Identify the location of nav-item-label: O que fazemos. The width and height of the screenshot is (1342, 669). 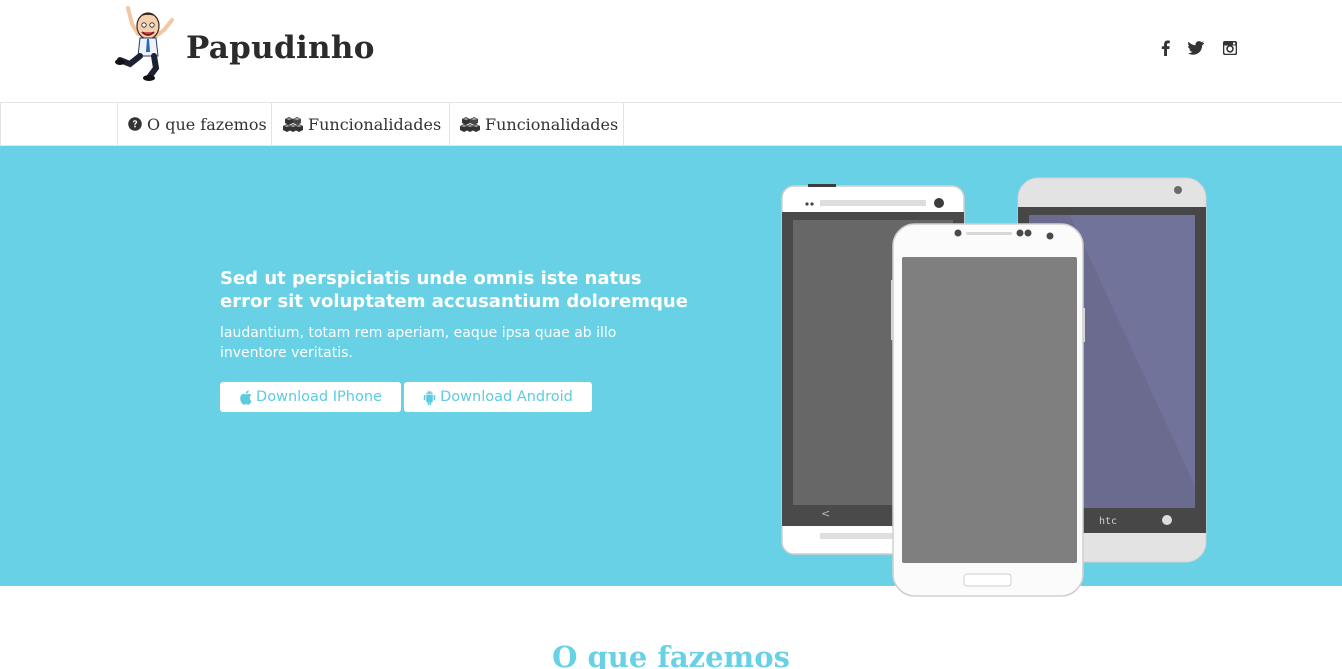
(207, 124).